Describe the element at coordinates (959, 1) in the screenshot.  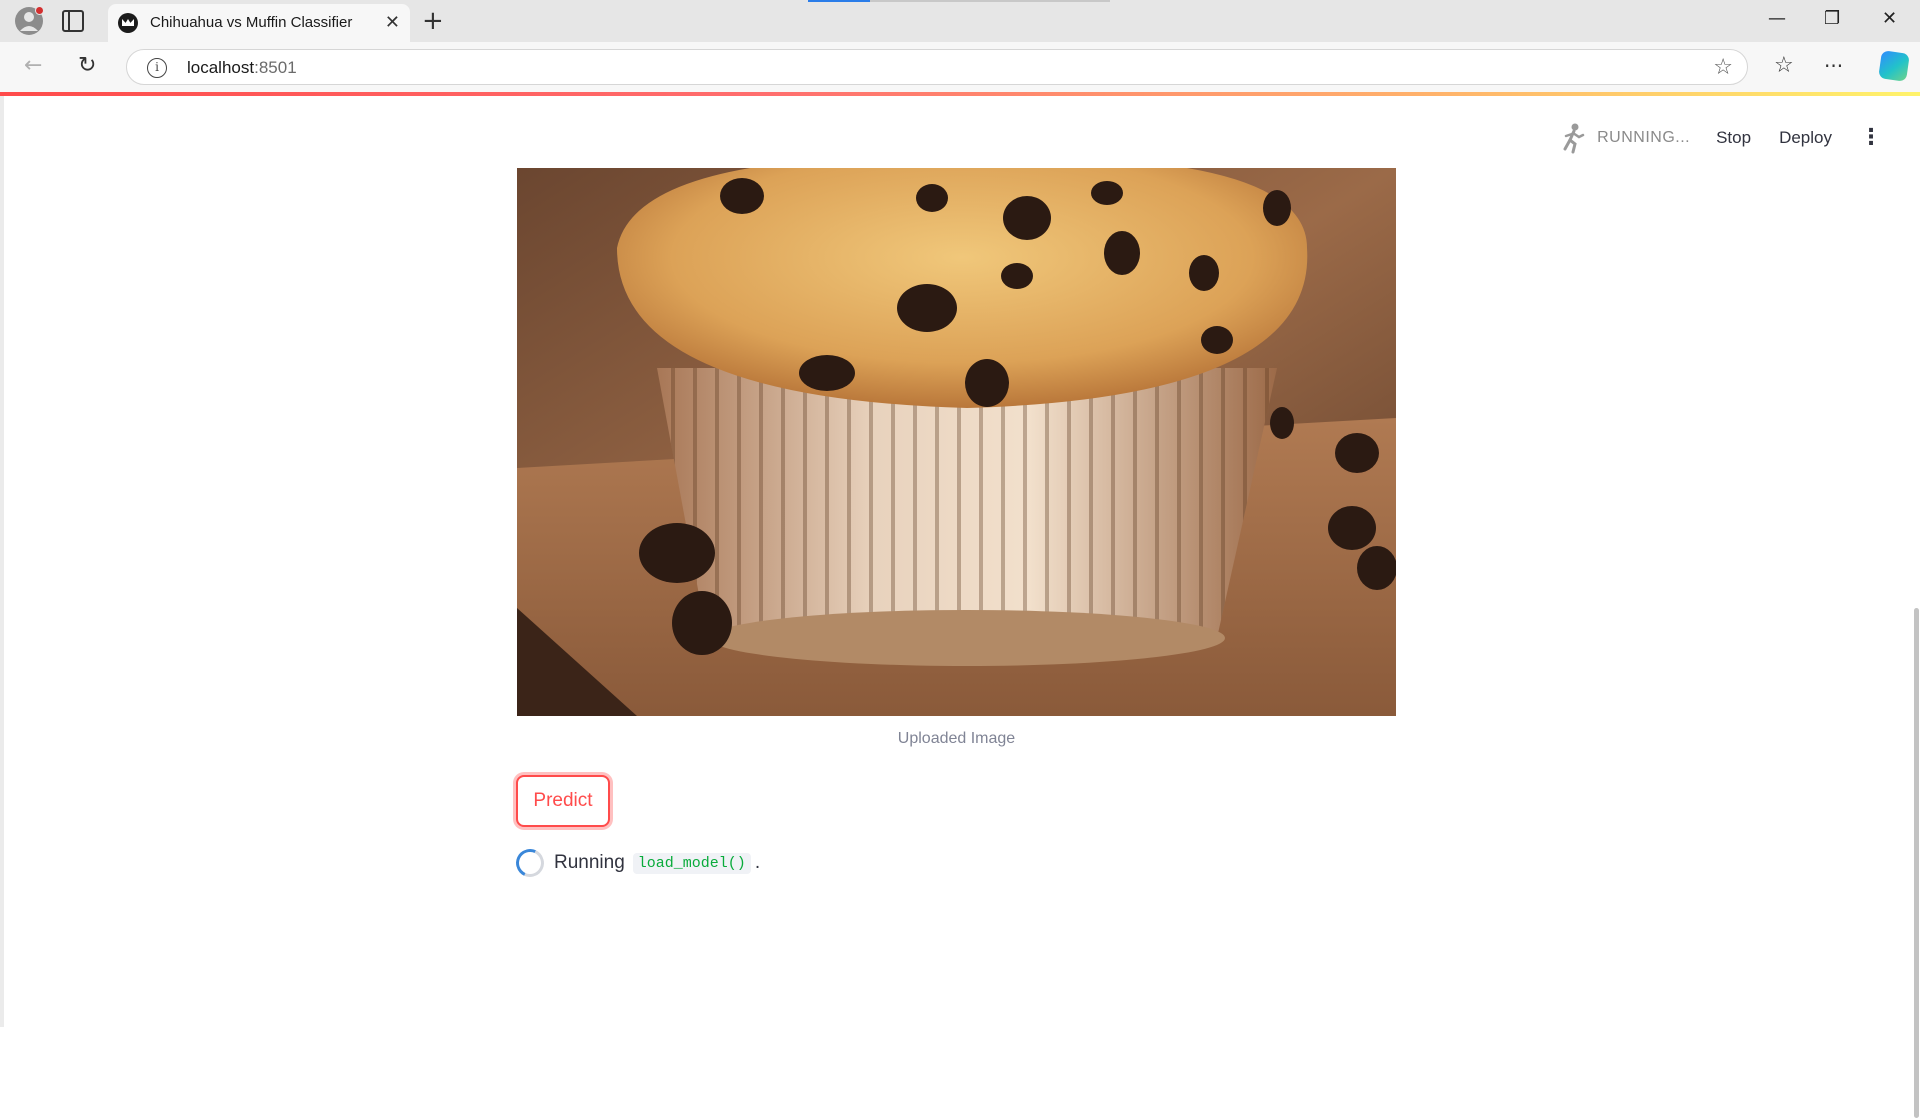
I see `tab-strip-progress` at that location.